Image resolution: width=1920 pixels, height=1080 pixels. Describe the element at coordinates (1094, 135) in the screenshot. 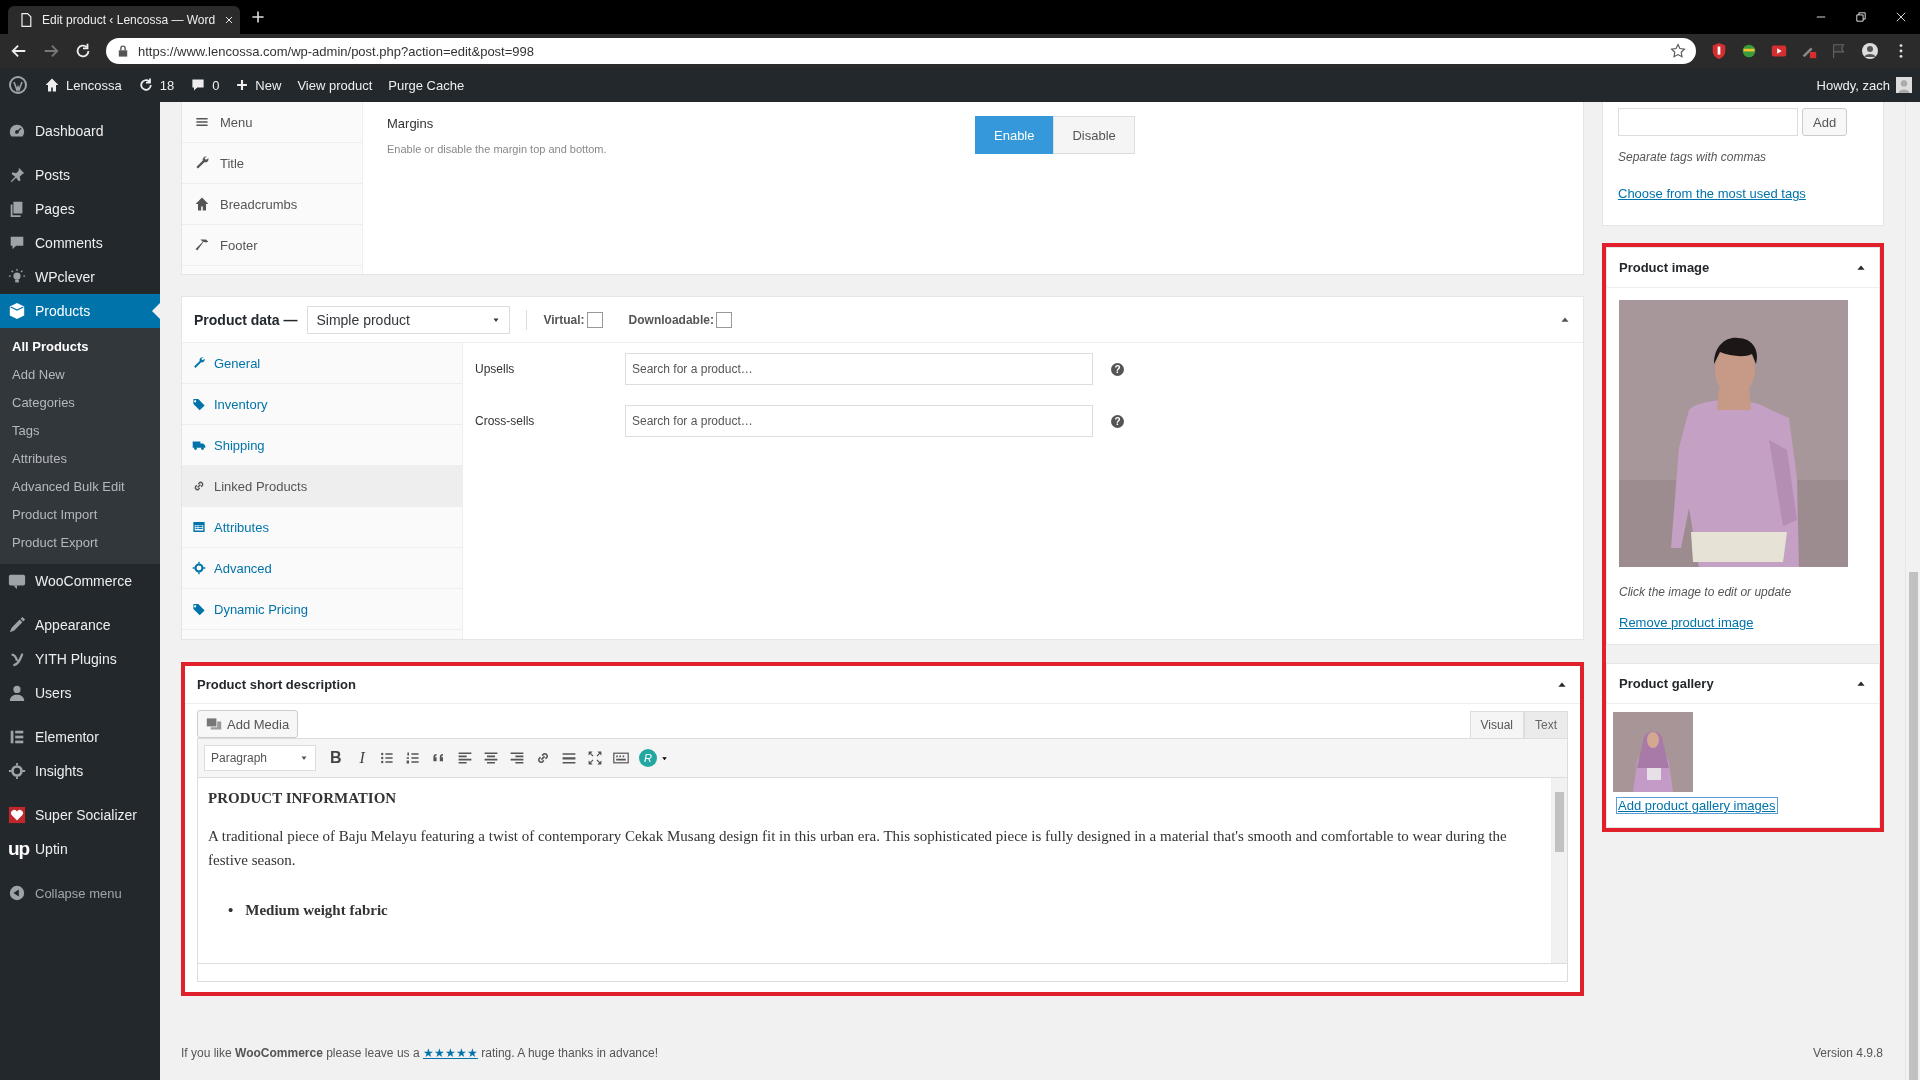

I see `toggle-option: Disable` at that location.